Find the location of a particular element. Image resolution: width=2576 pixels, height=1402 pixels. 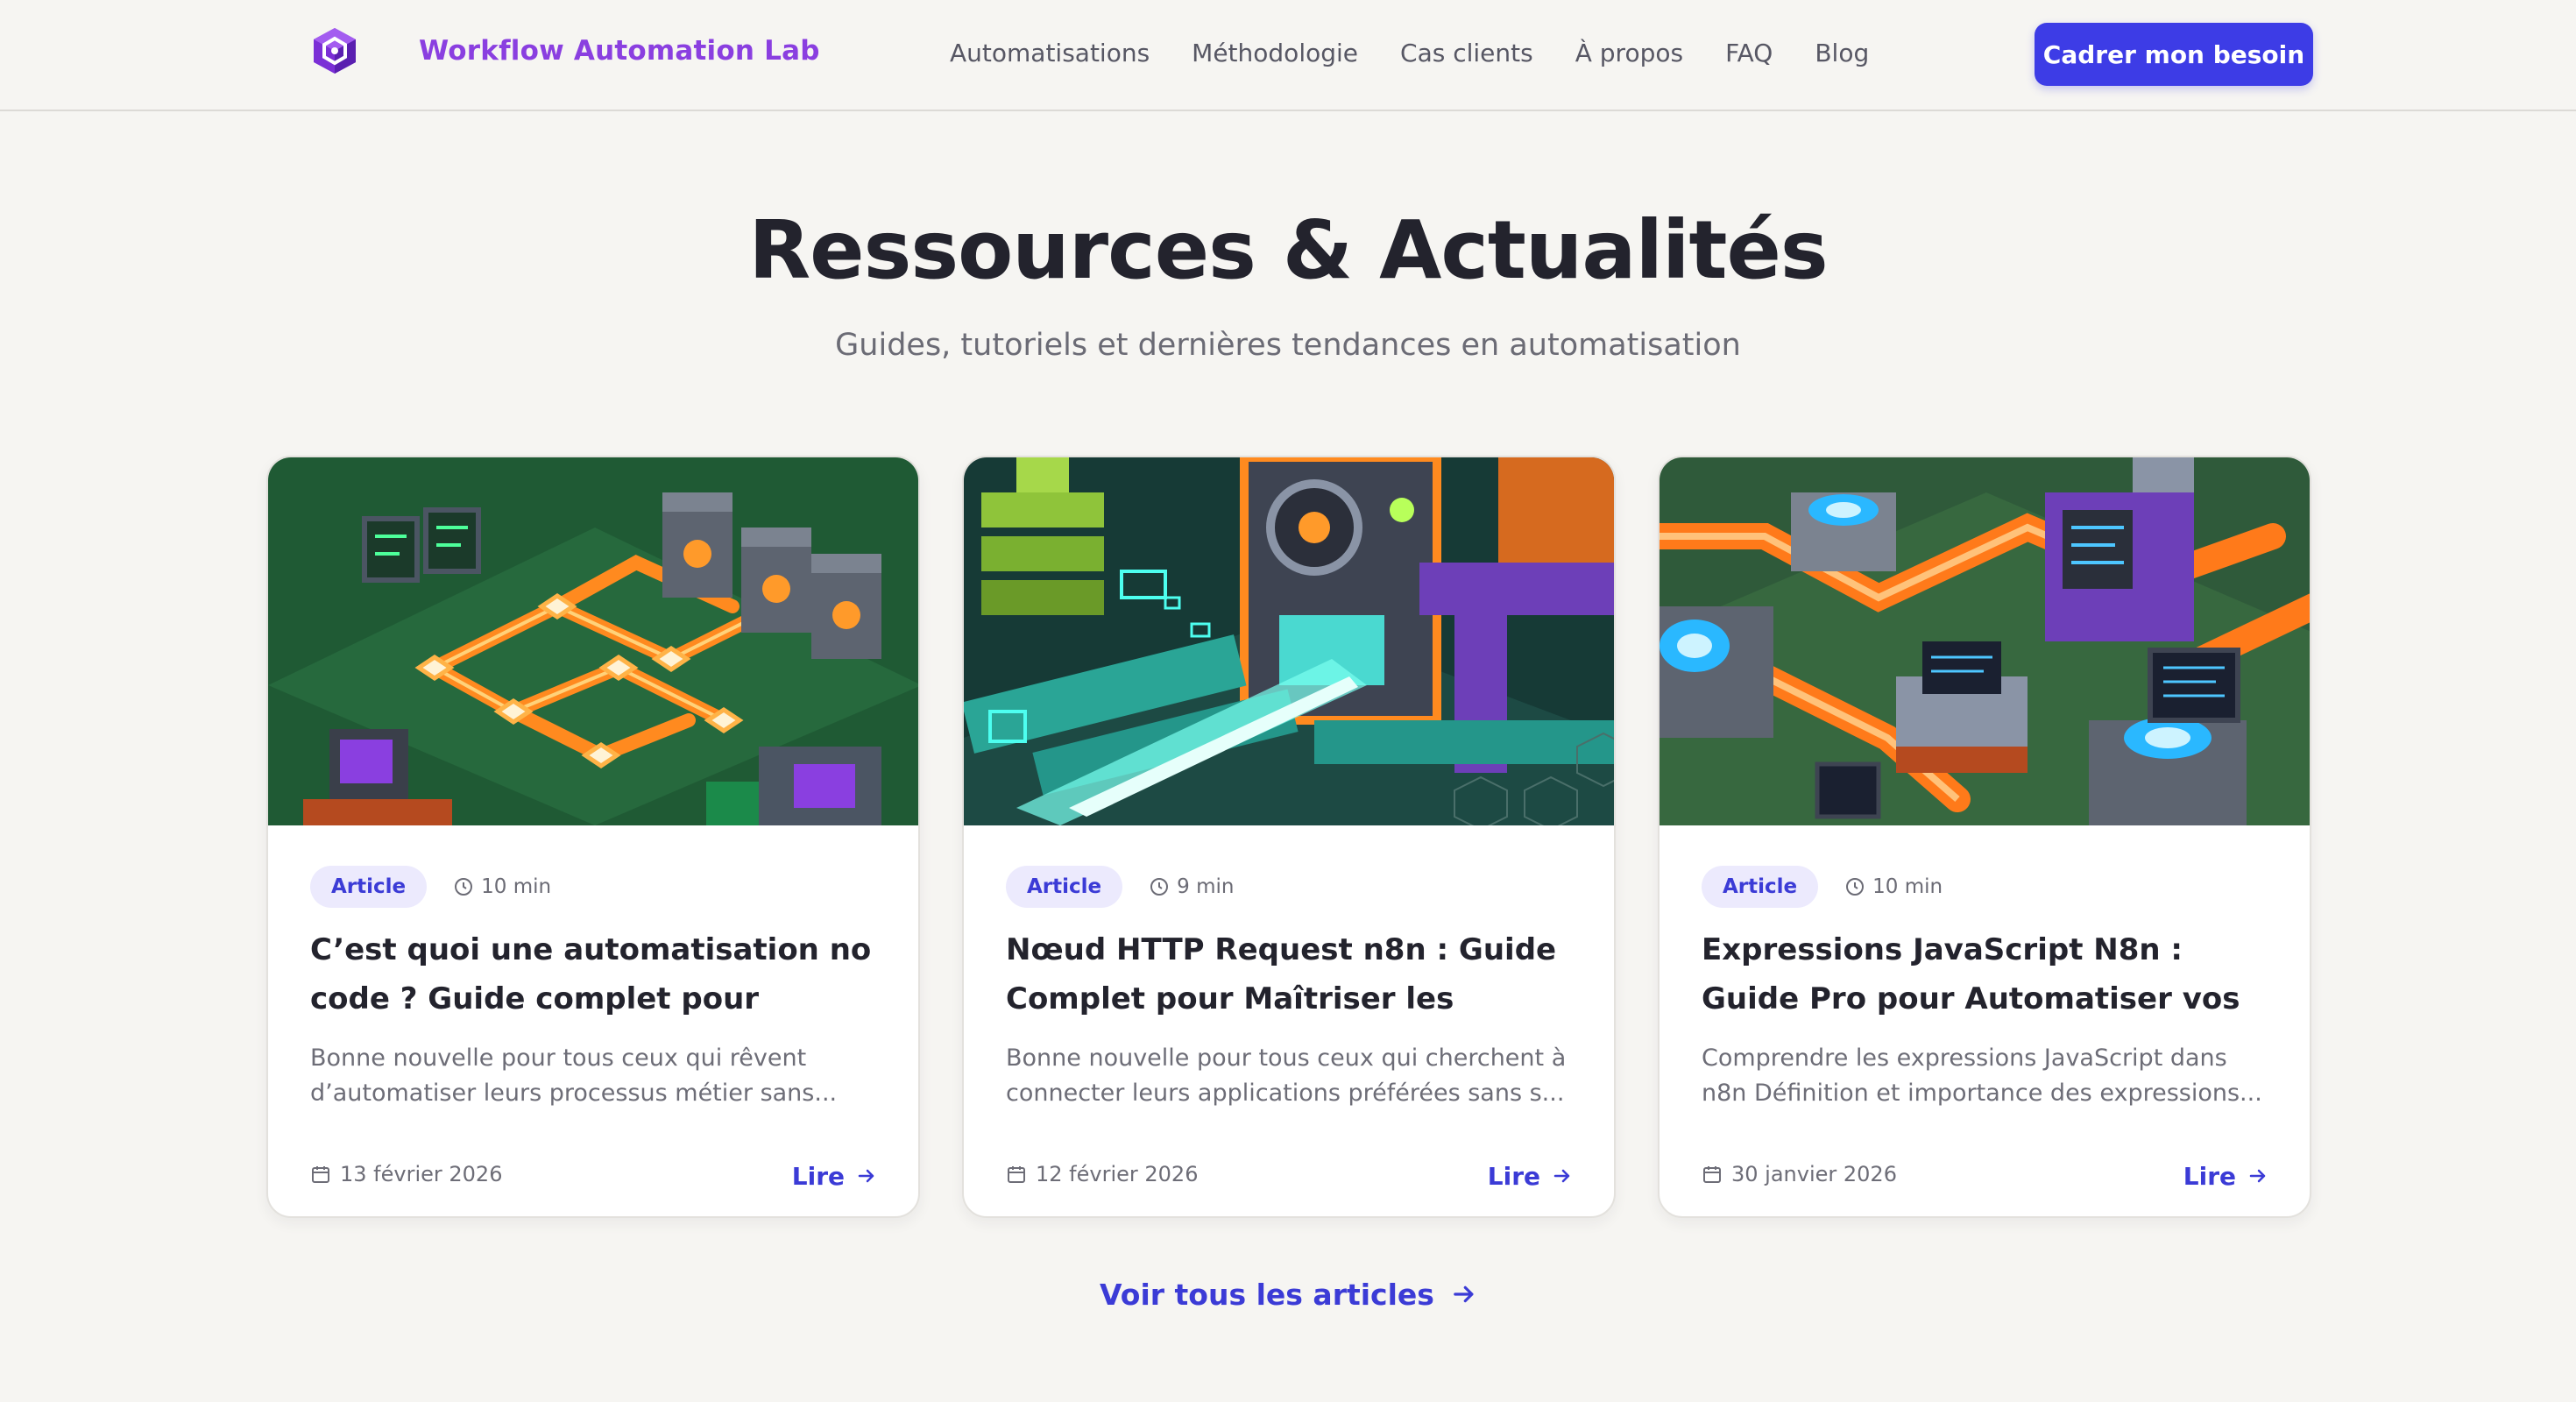

article-date: 12 février 2026 is located at coordinates (1102, 1174).